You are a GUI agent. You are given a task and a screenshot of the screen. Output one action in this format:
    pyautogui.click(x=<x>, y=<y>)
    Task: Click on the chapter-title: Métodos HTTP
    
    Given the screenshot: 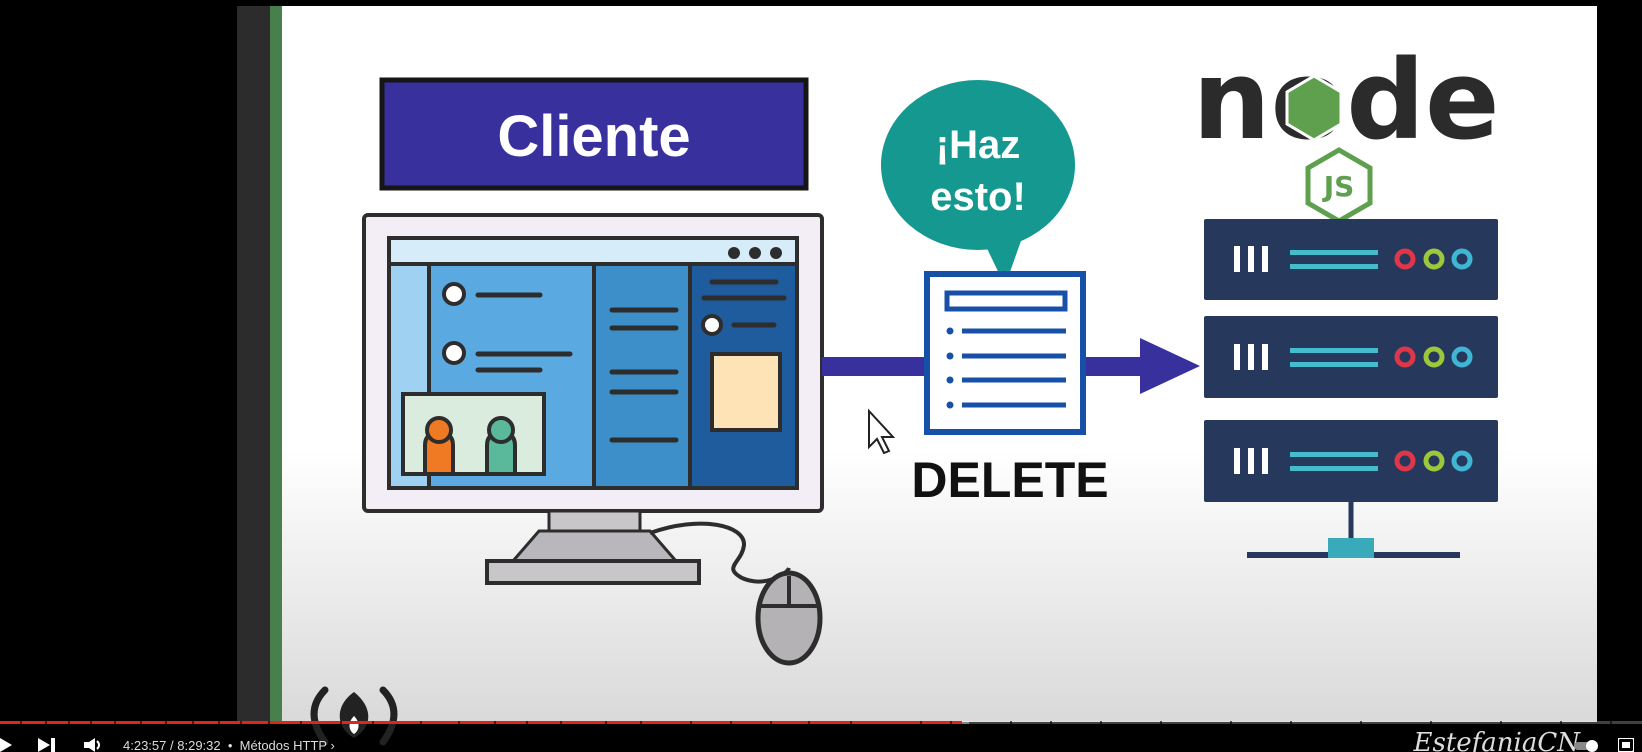 What is the action you would take?
    pyautogui.click(x=283, y=745)
    